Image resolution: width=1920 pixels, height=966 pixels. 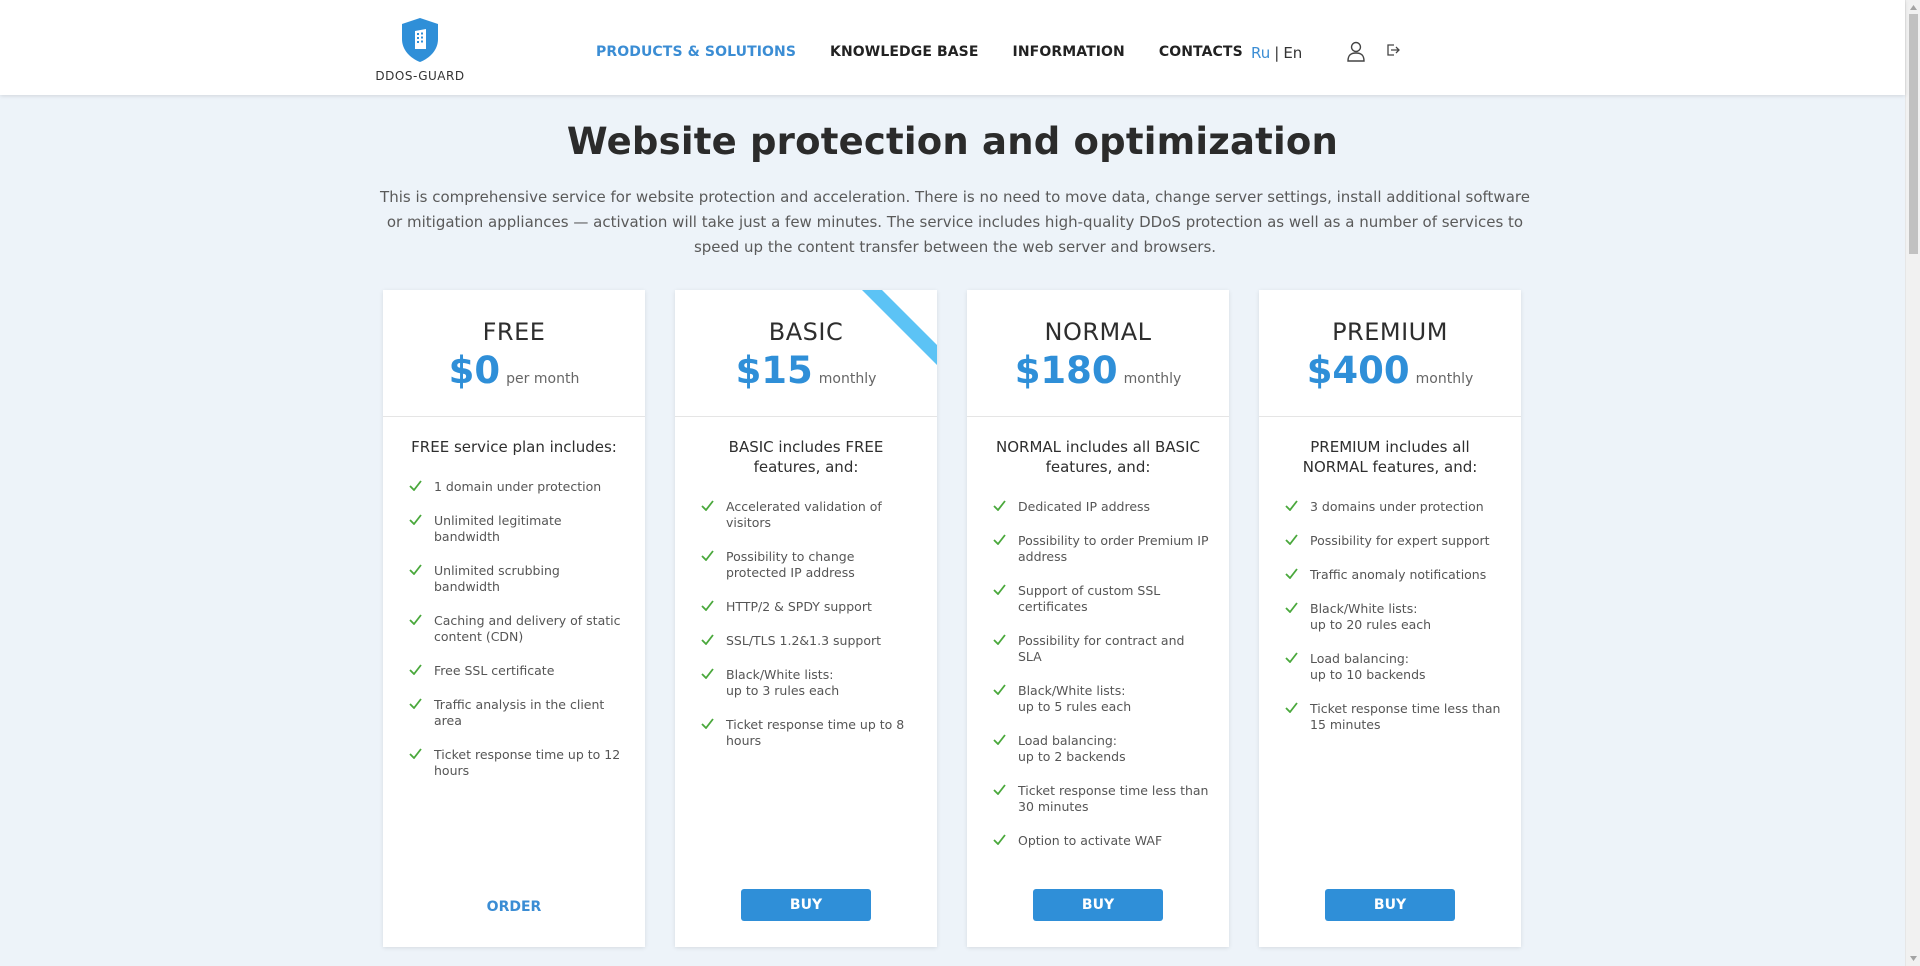 What do you see at coordinates (1397, 506) in the screenshot?
I see `feature-text: 3 domains under protection` at bounding box center [1397, 506].